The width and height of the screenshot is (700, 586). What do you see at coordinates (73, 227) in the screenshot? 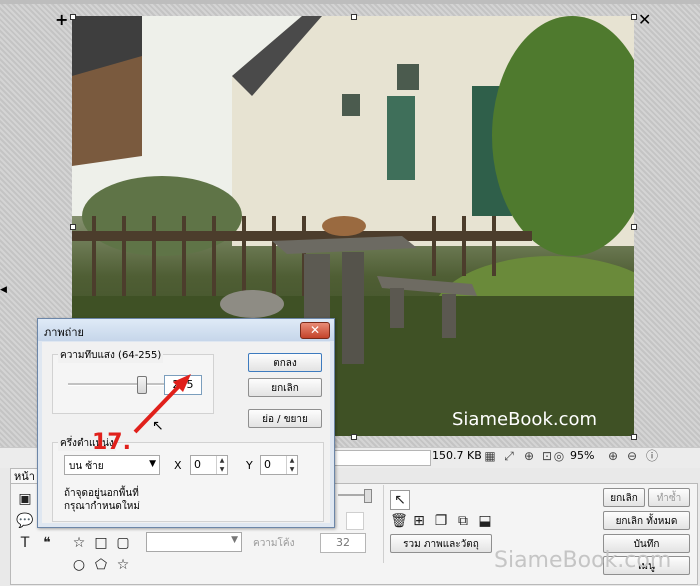
I see `resize-handle-left` at bounding box center [73, 227].